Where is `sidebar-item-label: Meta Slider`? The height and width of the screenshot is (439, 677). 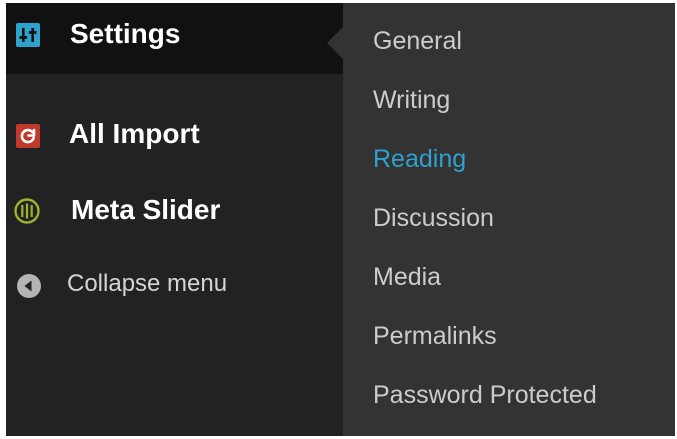 sidebar-item-label: Meta Slider is located at coordinates (146, 209).